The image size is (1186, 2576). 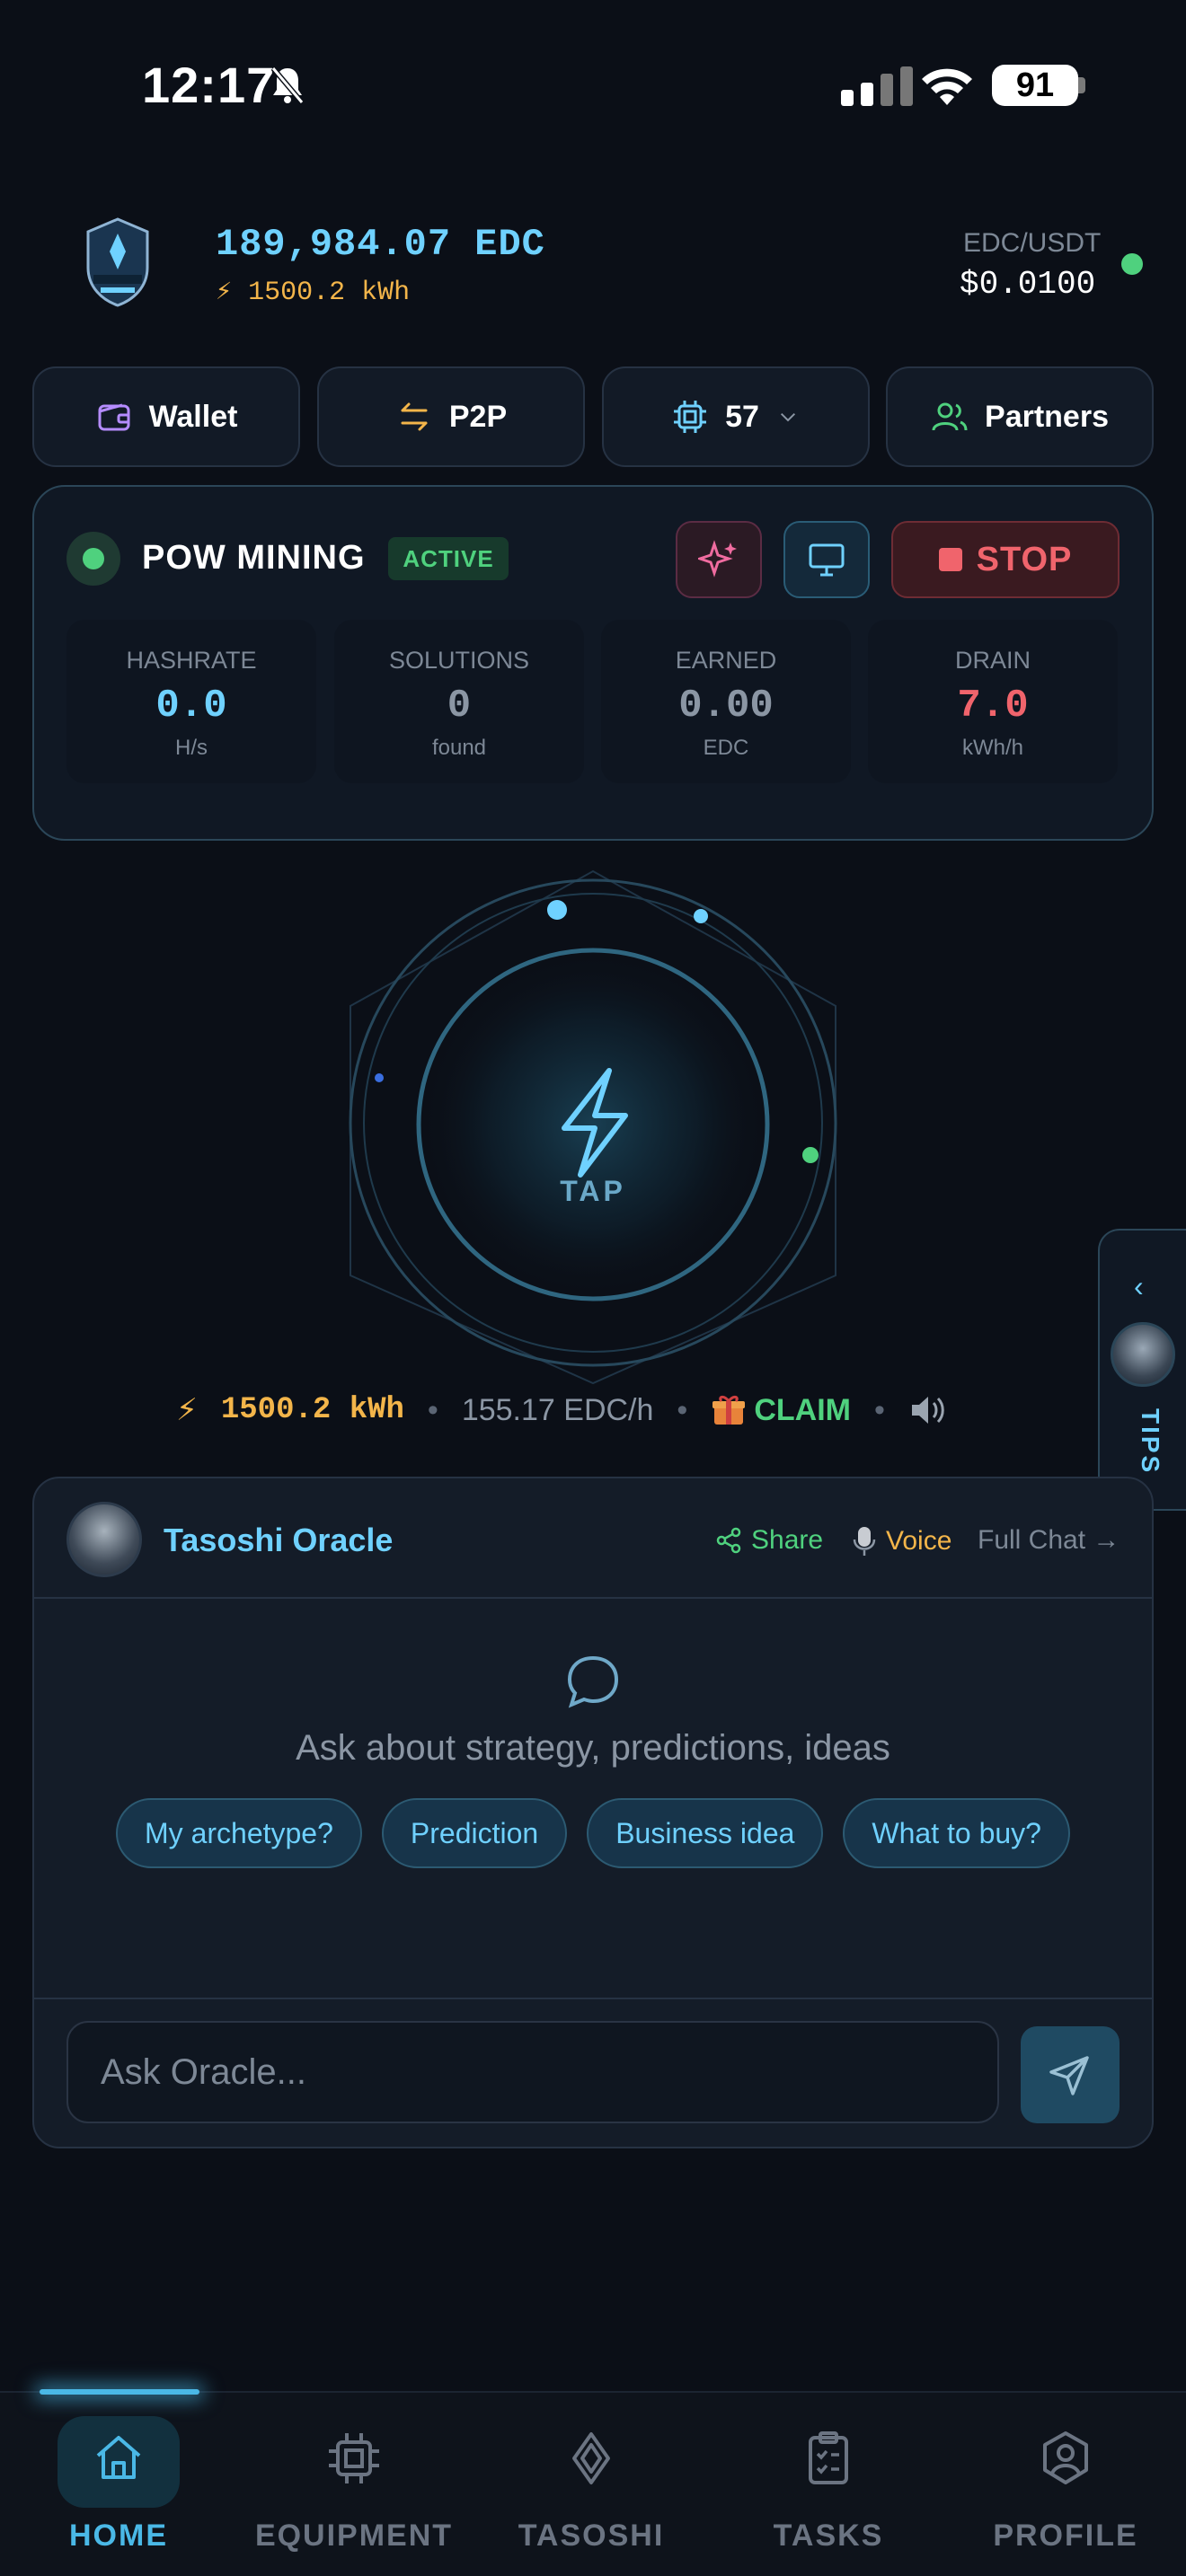 I want to click on stat-value: 7.0, so click(x=993, y=706).